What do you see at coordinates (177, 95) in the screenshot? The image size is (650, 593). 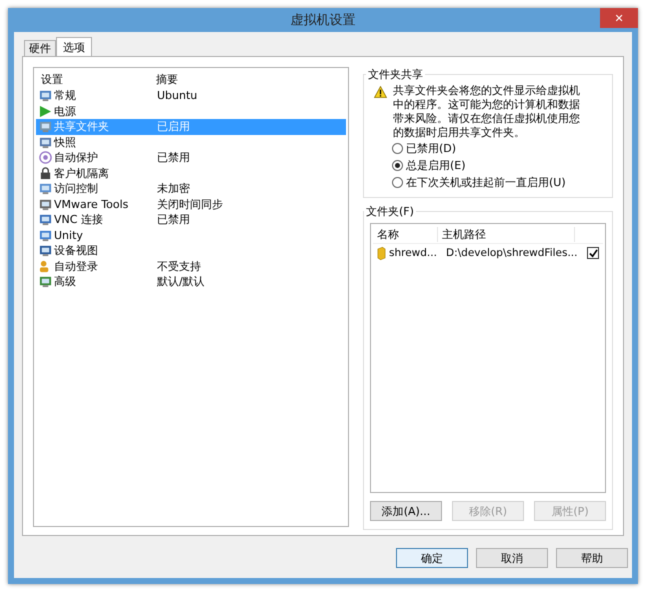 I see `setting-summary: Ubuntu` at bounding box center [177, 95].